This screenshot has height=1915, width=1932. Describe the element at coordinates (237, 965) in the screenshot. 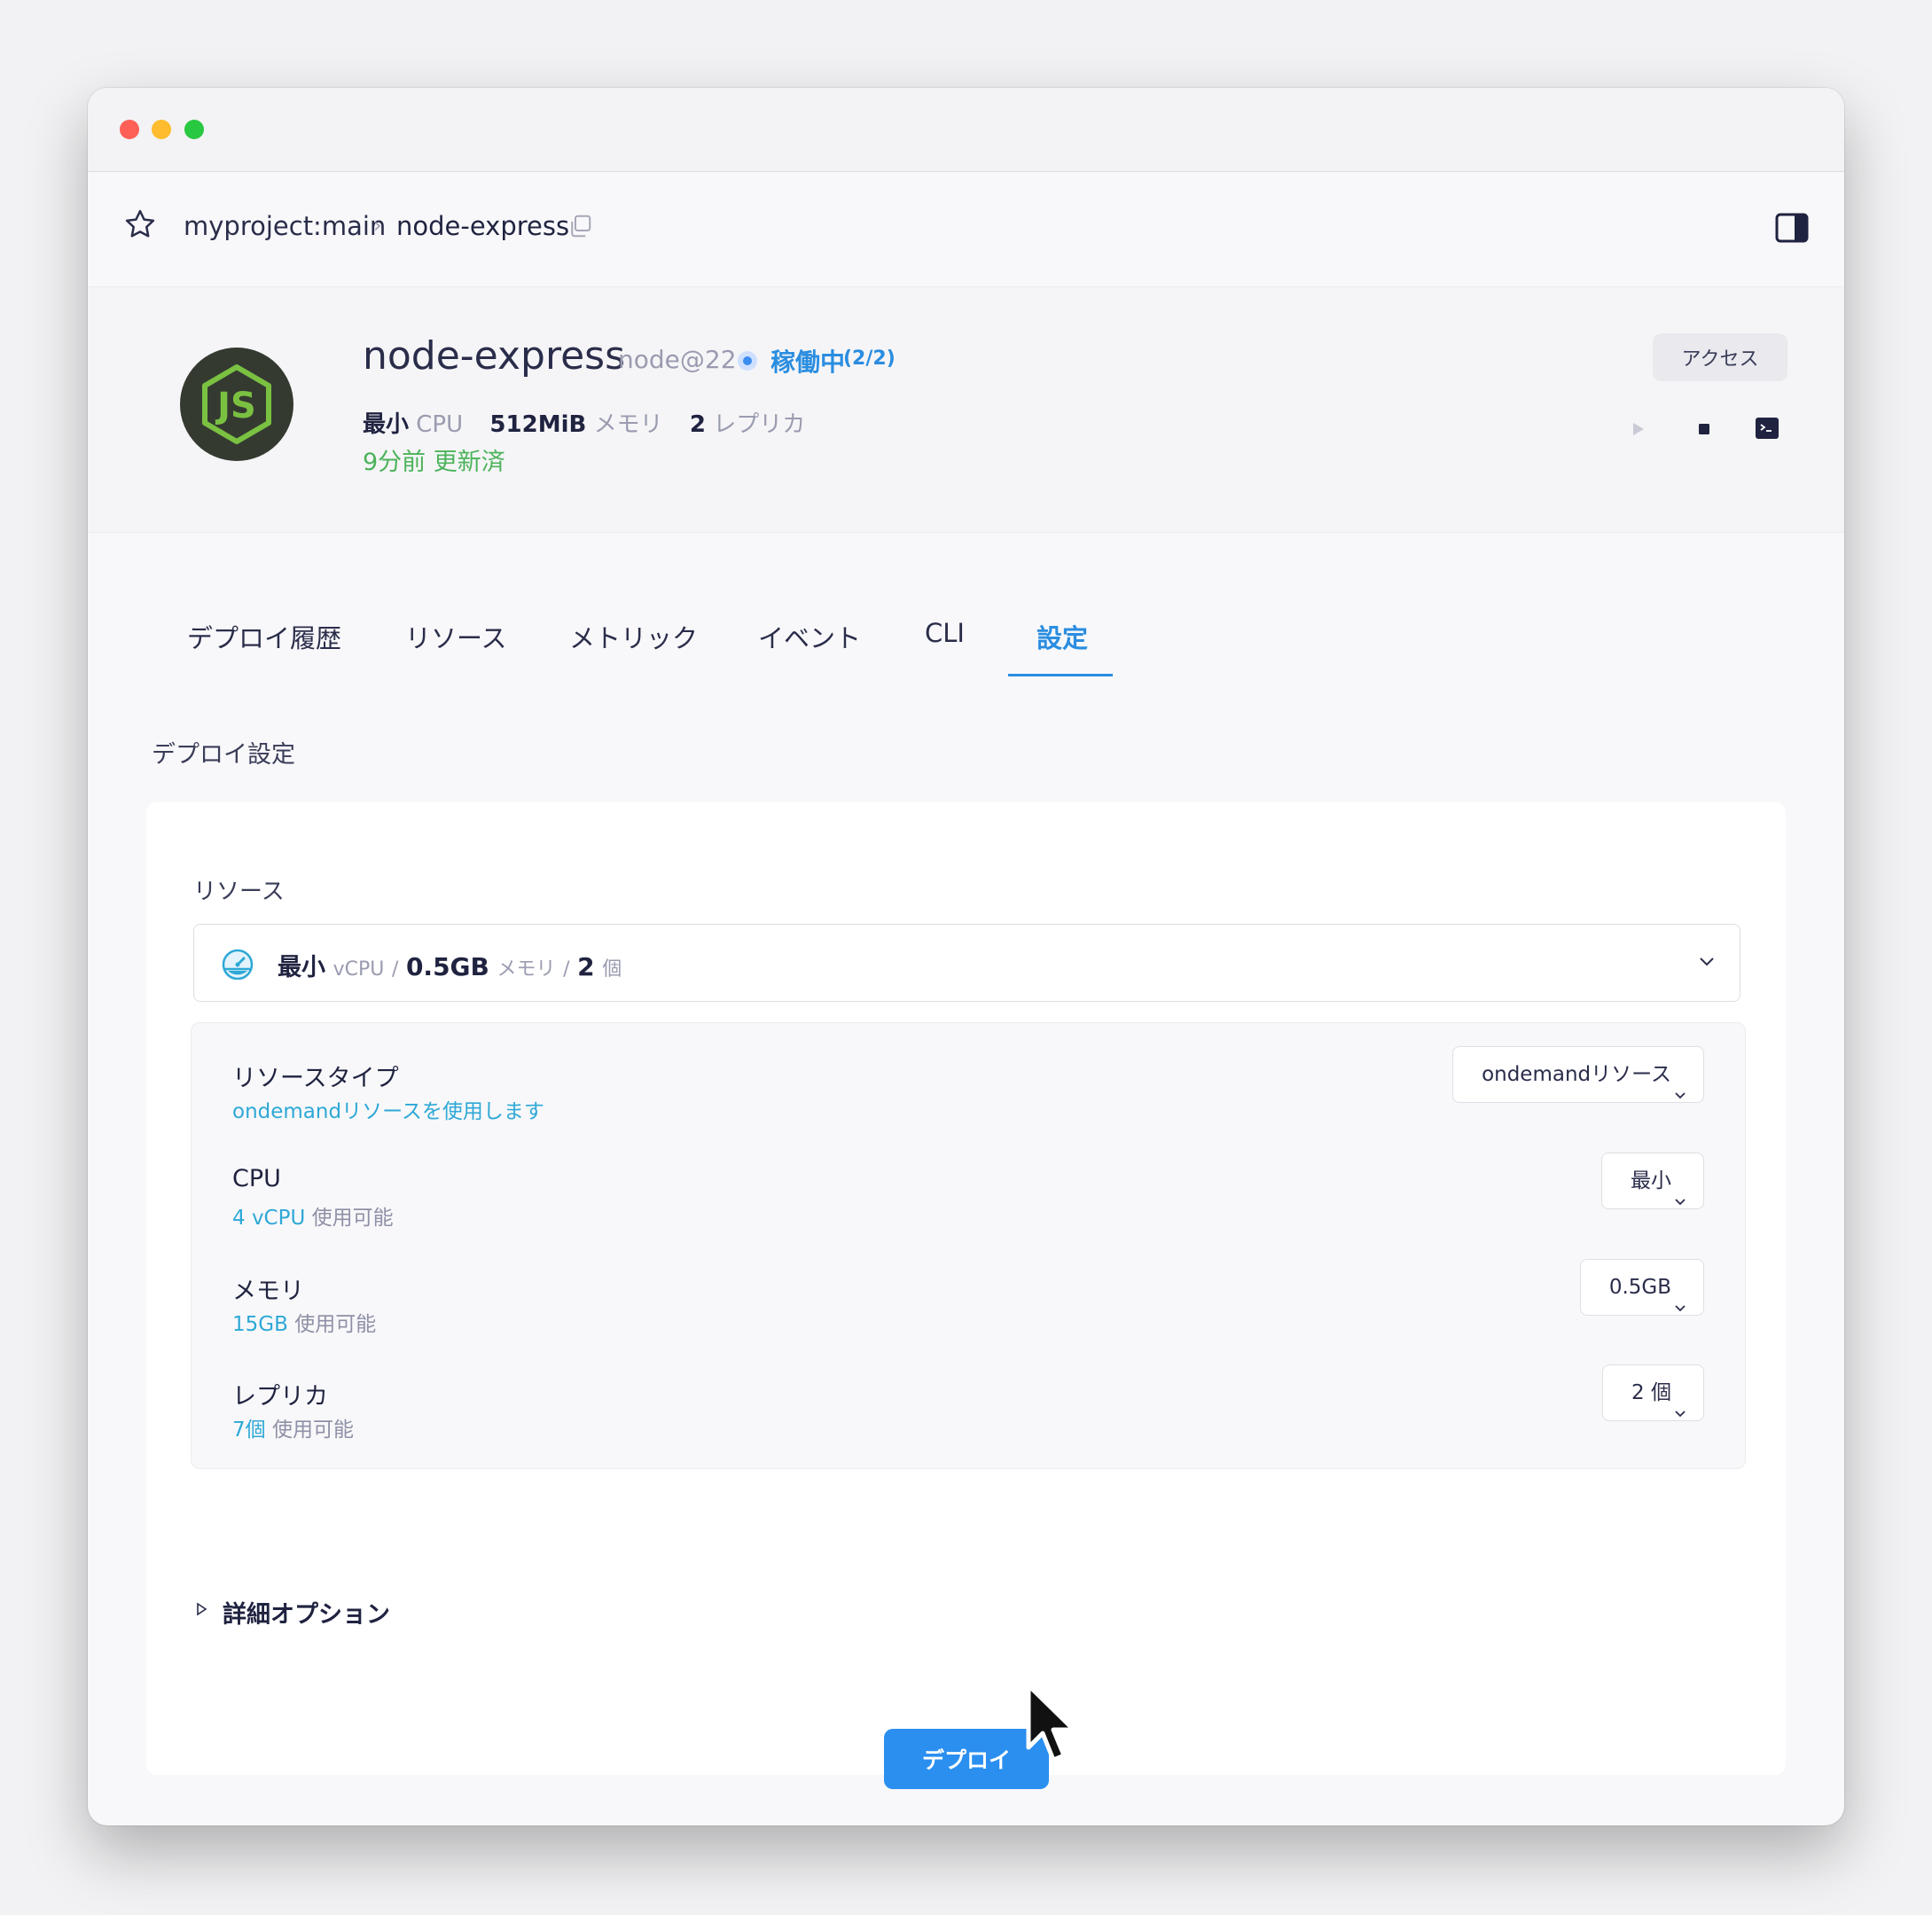

I see `gauge-icon` at that location.